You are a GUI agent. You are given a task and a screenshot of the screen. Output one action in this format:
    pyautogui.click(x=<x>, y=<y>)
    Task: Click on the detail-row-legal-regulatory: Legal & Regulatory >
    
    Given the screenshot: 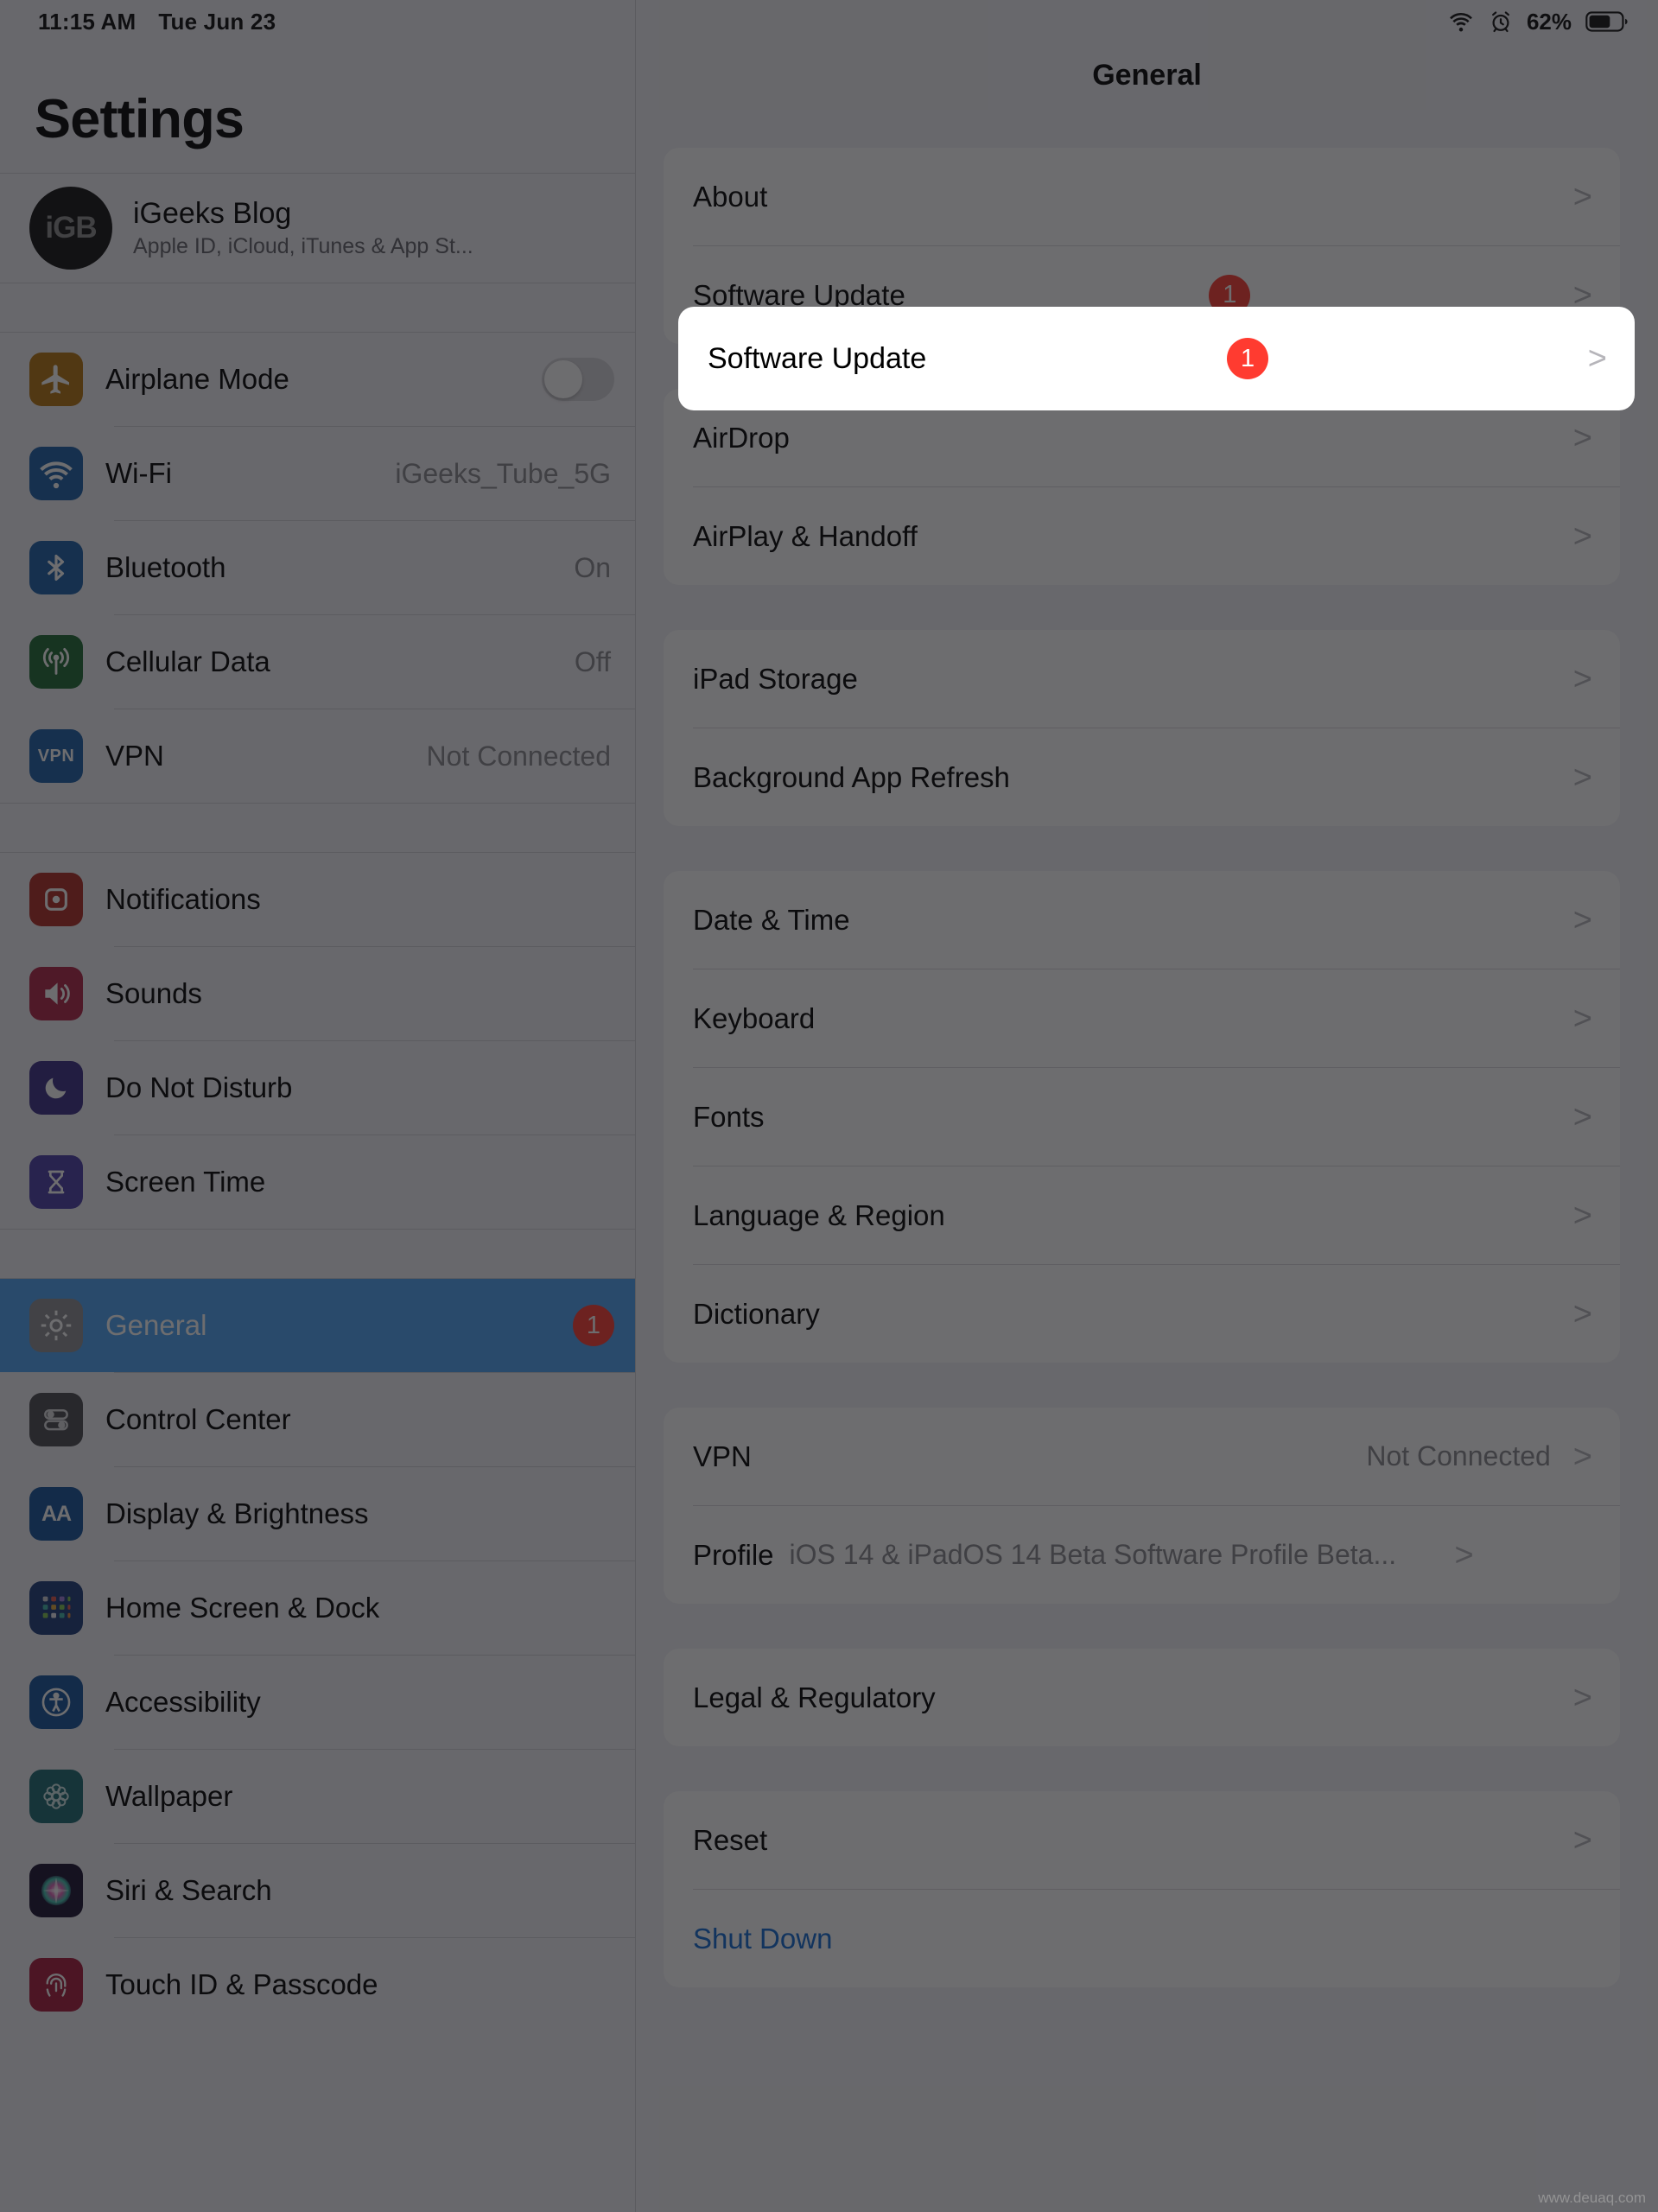 What is the action you would take?
    pyautogui.click(x=1142, y=1697)
    